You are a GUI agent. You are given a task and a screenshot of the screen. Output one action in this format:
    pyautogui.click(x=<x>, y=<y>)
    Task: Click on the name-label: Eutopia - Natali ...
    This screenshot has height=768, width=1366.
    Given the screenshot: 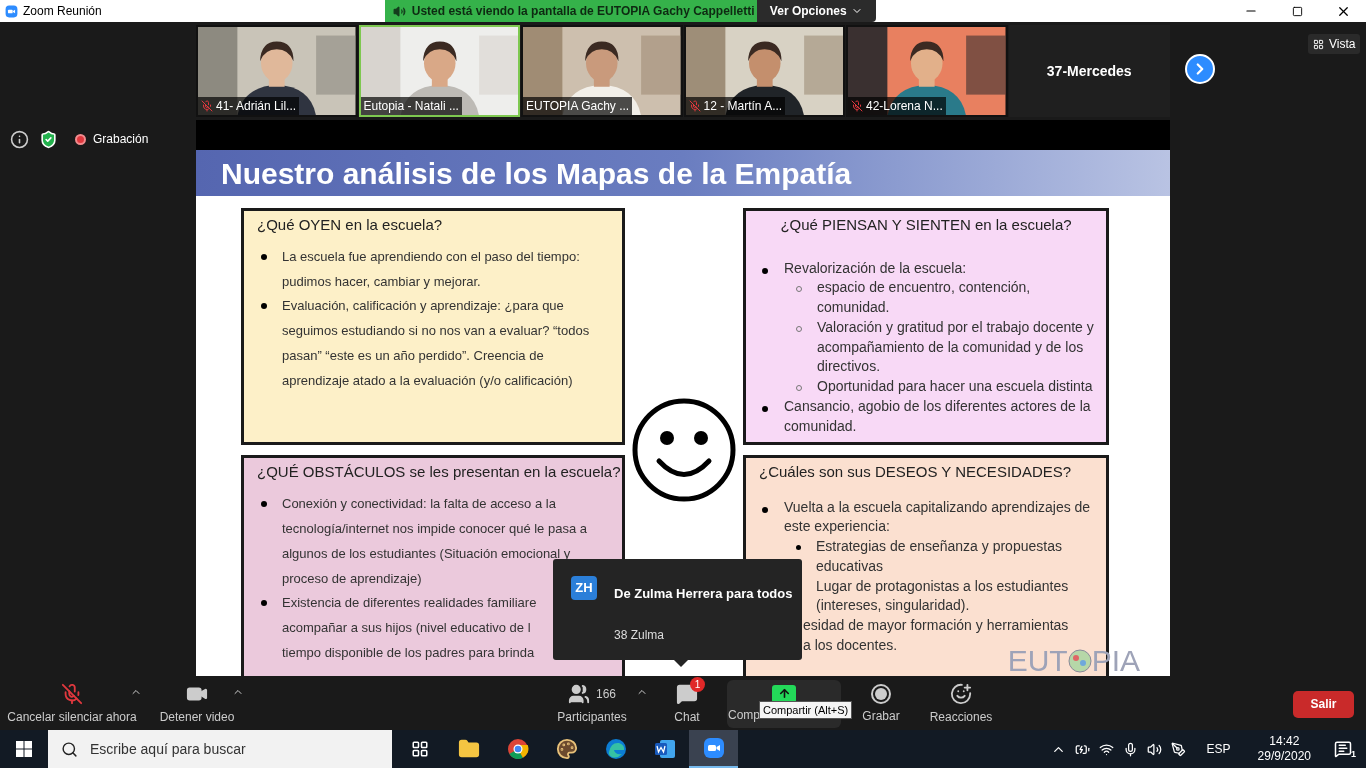 What is the action you would take?
    pyautogui.click(x=411, y=106)
    